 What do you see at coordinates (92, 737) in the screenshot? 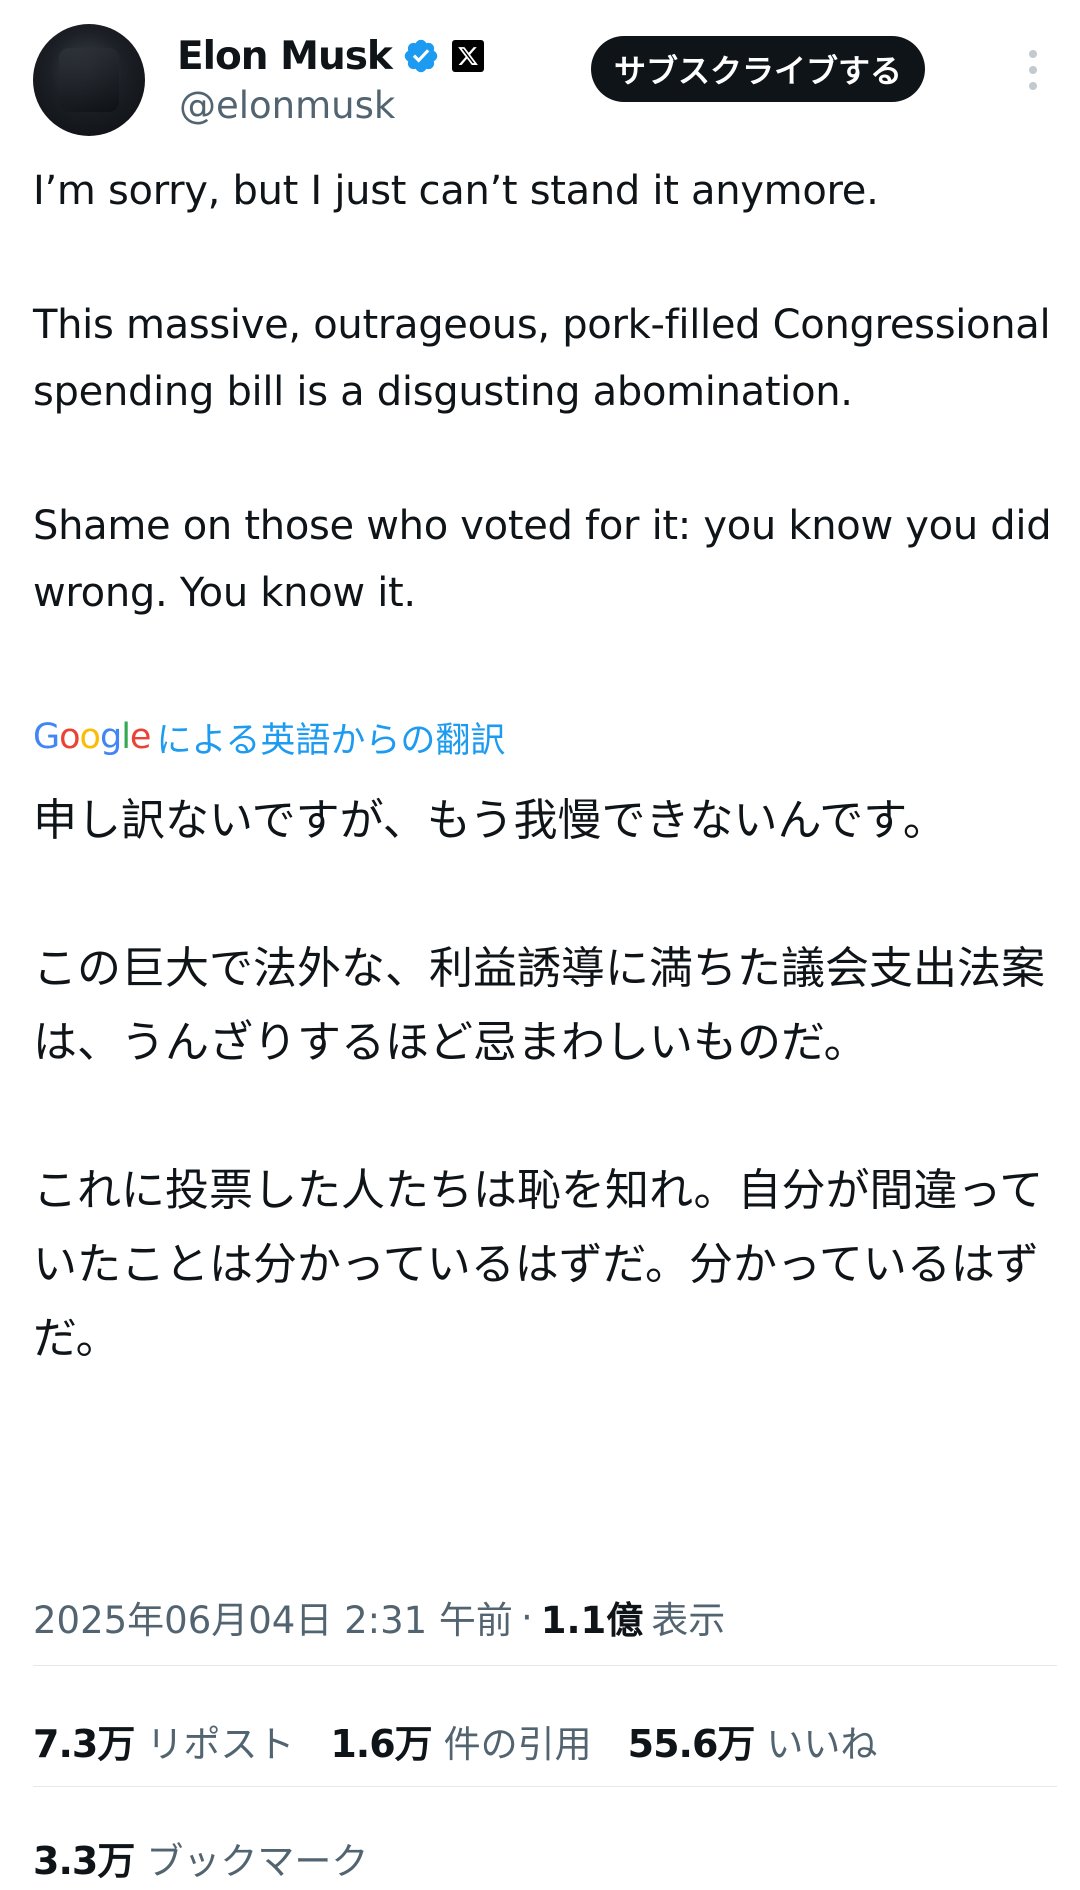
I see `google-logo-icon: Google` at bounding box center [92, 737].